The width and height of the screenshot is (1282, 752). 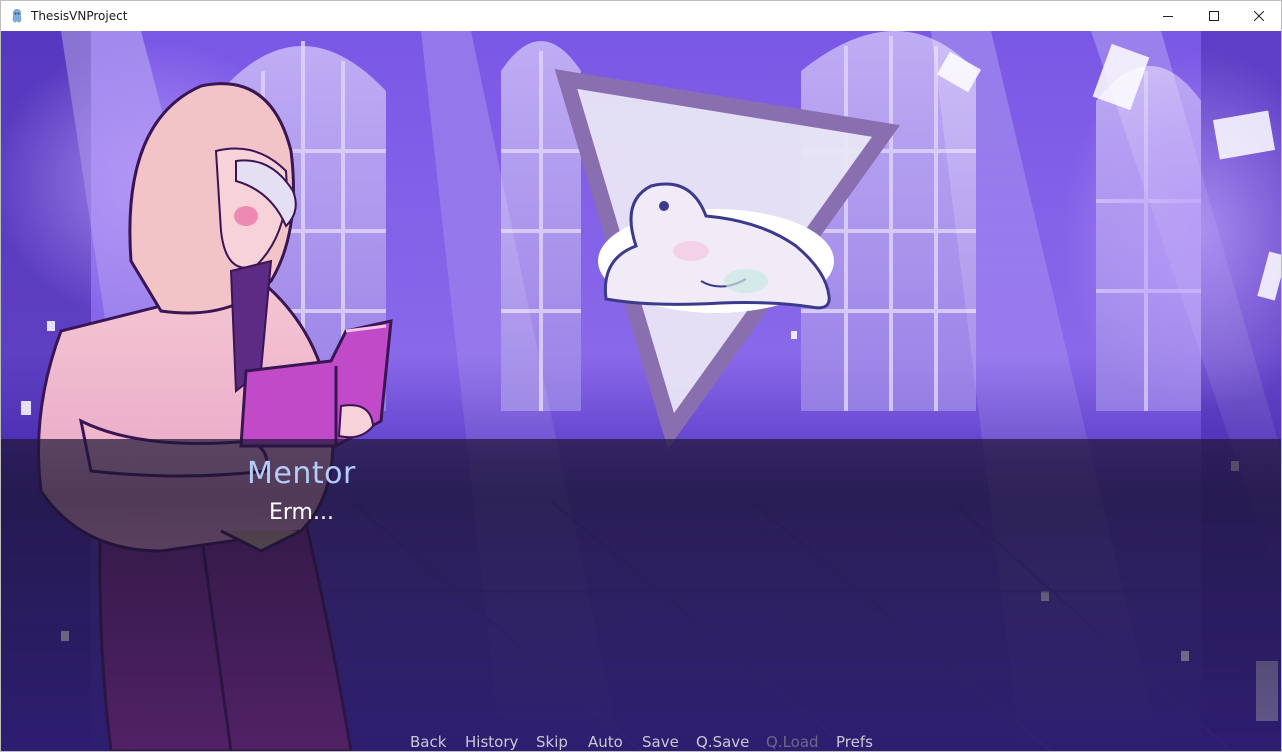 What do you see at coordinates (660, 742) in the screenshot?
I see `save-button: Save` at bounding box center [660, 742].